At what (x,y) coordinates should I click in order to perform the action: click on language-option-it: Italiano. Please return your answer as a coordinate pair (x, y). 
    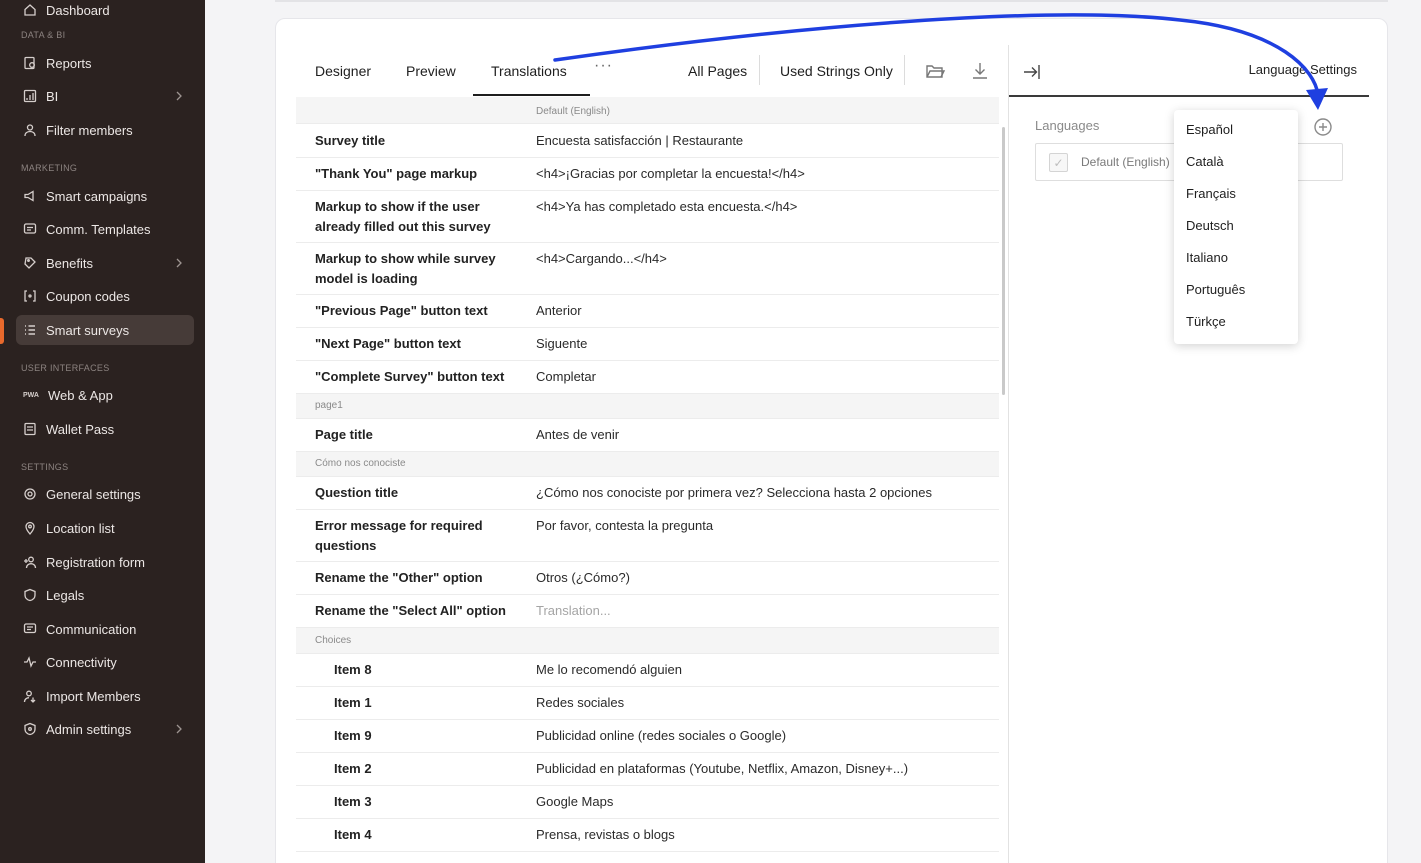
    Looking at the image, I should click on (1207, 257).